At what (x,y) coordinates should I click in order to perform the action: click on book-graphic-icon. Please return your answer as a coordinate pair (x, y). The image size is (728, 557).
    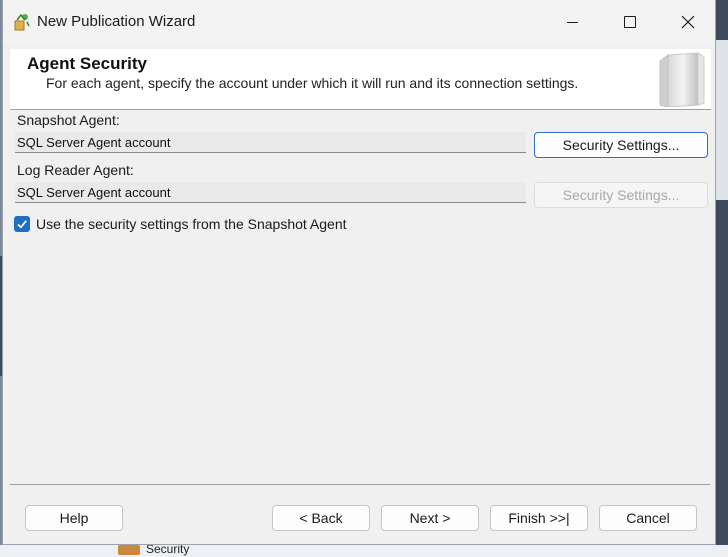
    Looking at the image, I should click on (682, 79).